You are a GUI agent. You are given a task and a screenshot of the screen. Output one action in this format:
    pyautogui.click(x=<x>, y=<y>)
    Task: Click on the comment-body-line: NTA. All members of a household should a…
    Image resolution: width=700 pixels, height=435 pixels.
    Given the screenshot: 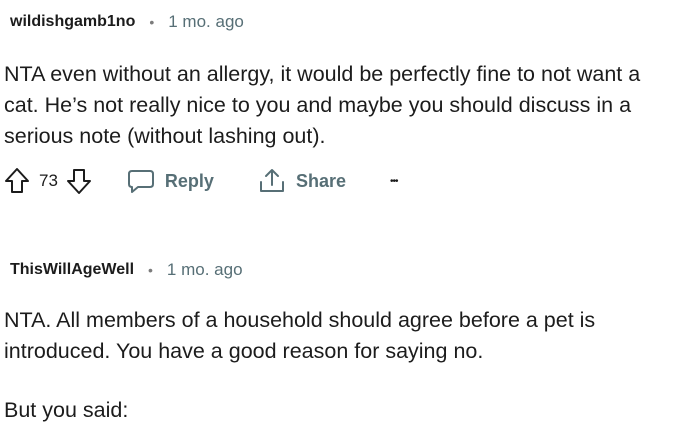 What is the action you would take?
    pyautogui.click(x=300, y=320)
    